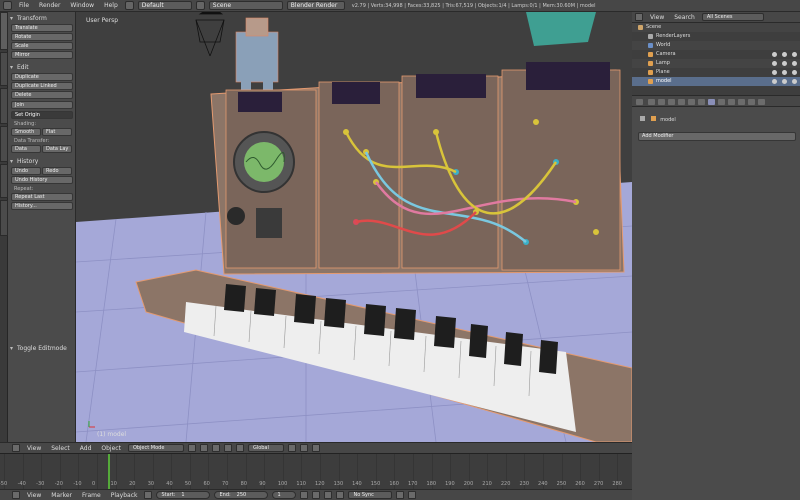 The height and width of the screenshot is (500, 800). What do you see at coordinates (42, 86) in the screenshot?
I see `duplicate-linked-button: Duplicate Linked` at bounding box center [42, 86].